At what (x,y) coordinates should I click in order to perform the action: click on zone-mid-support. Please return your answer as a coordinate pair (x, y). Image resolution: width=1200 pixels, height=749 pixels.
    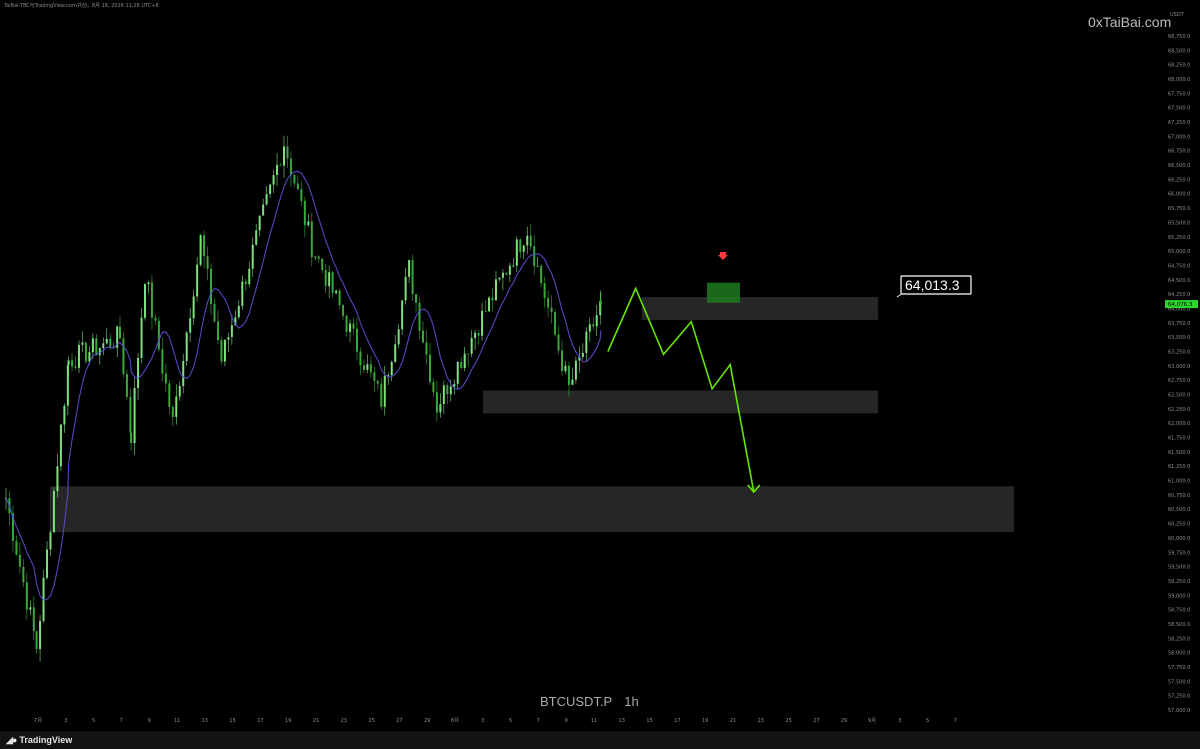
    Looking at the image, I should click on (680, 402).